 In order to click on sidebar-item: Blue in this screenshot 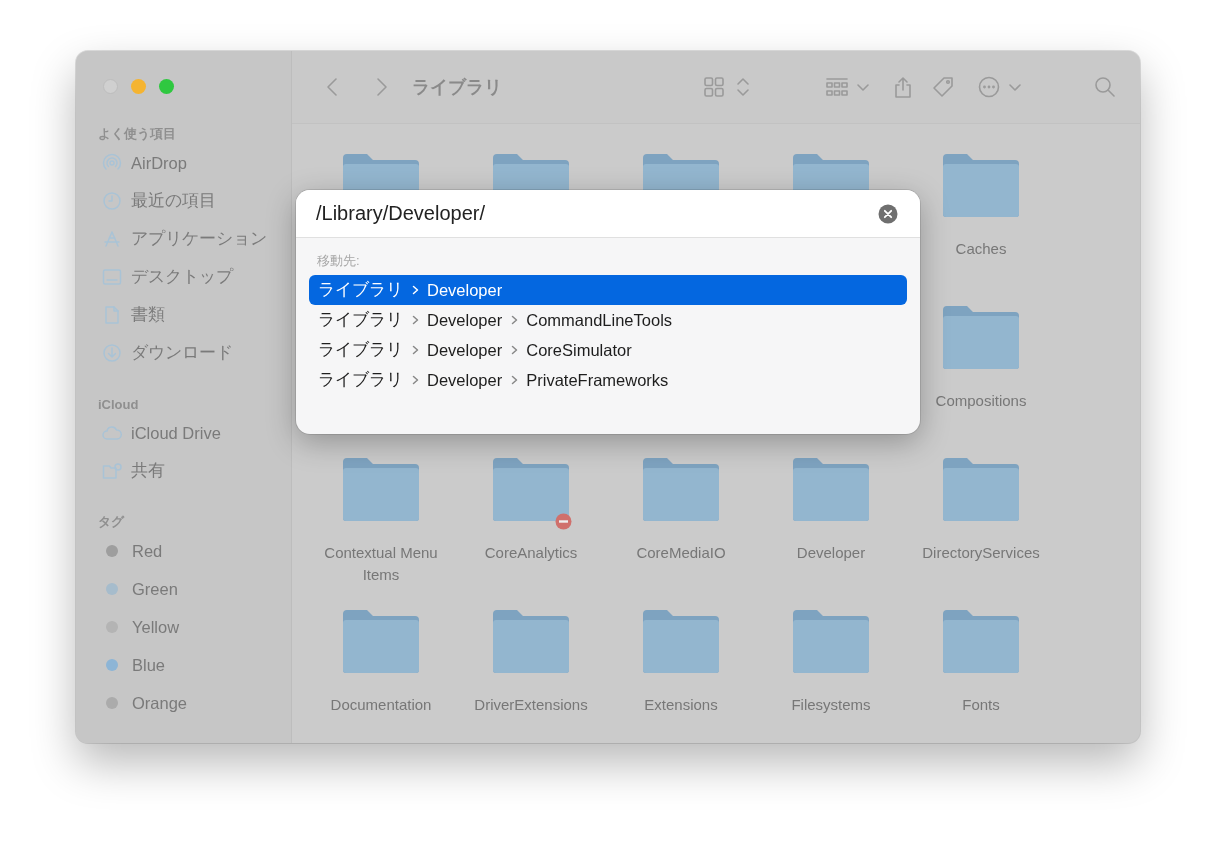, I will do `click(149, 665)`.